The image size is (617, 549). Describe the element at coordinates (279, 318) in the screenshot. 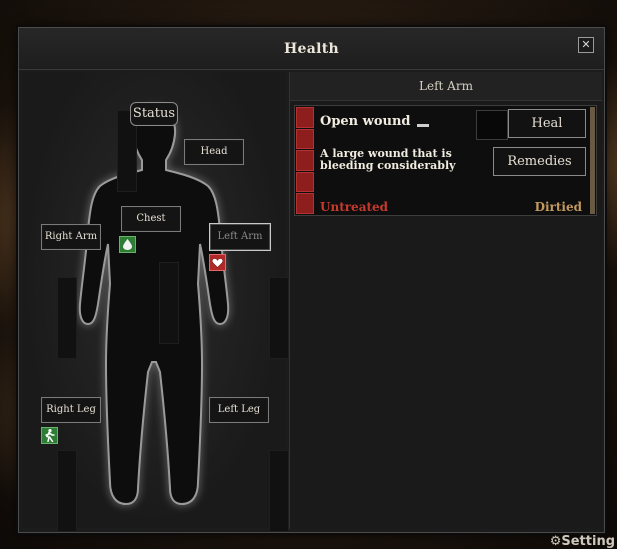

I see `left-arm-health-bar` at that location.